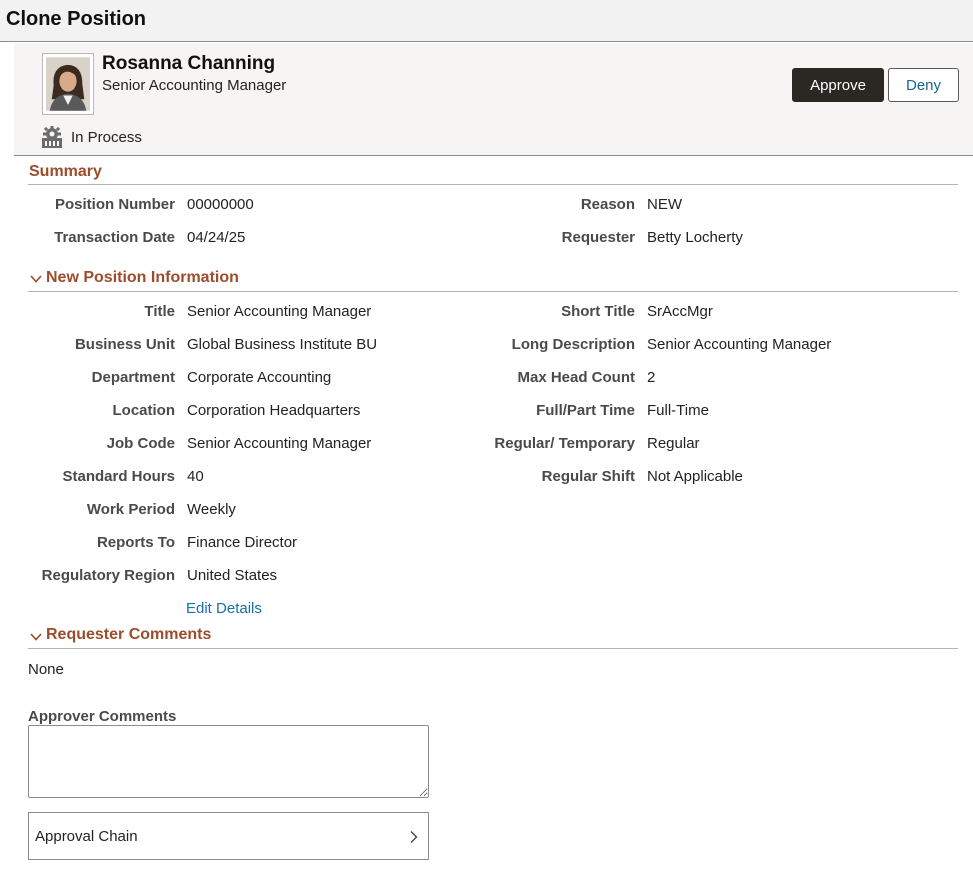 The image size is (973, 870). I want to click on transaction-date-label: Transaction Date, so click(114, 237).